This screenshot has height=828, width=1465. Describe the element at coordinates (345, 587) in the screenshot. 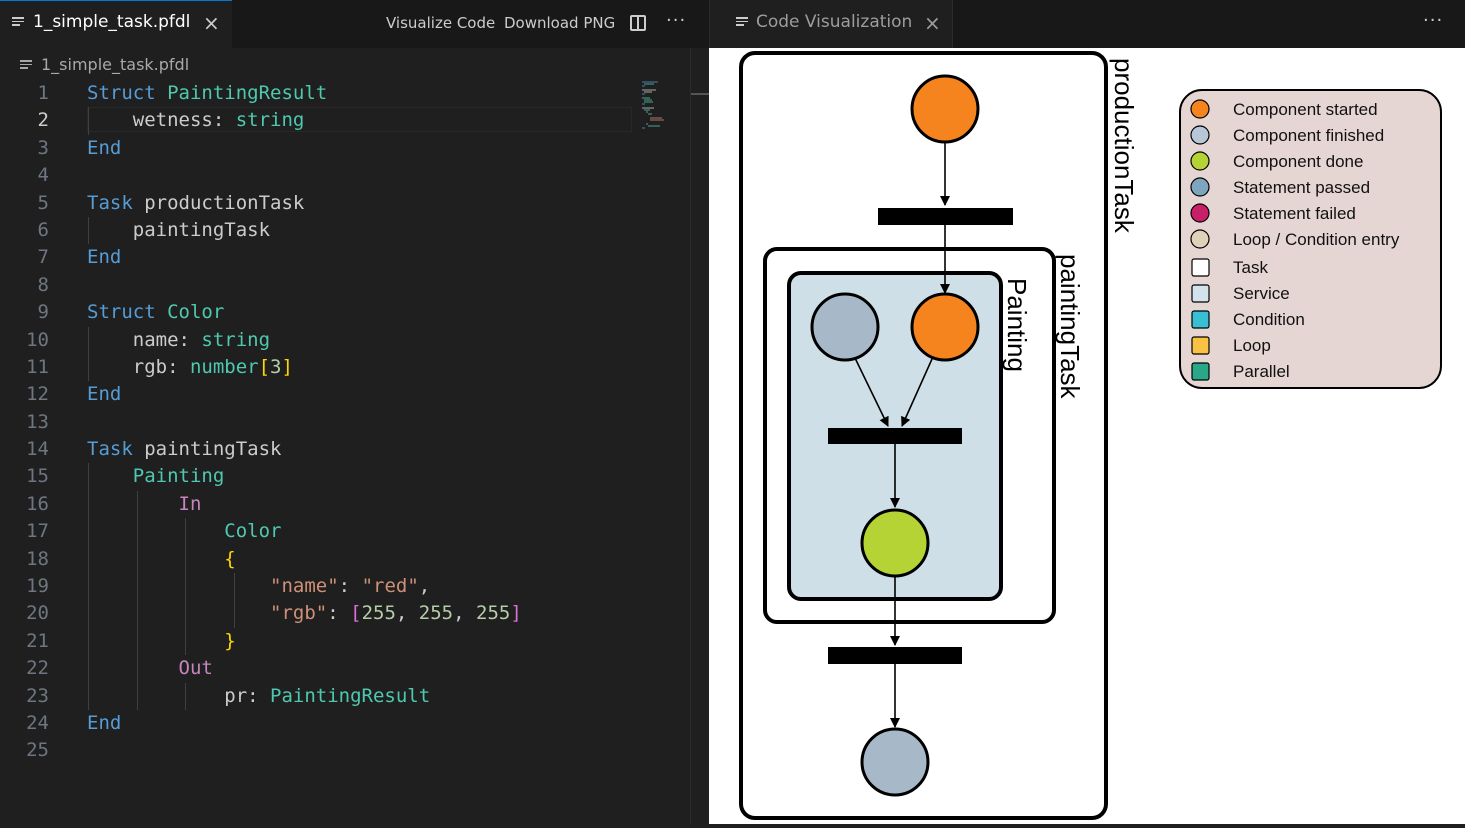

I see `code-line: 19 "name": "red",` at that location.